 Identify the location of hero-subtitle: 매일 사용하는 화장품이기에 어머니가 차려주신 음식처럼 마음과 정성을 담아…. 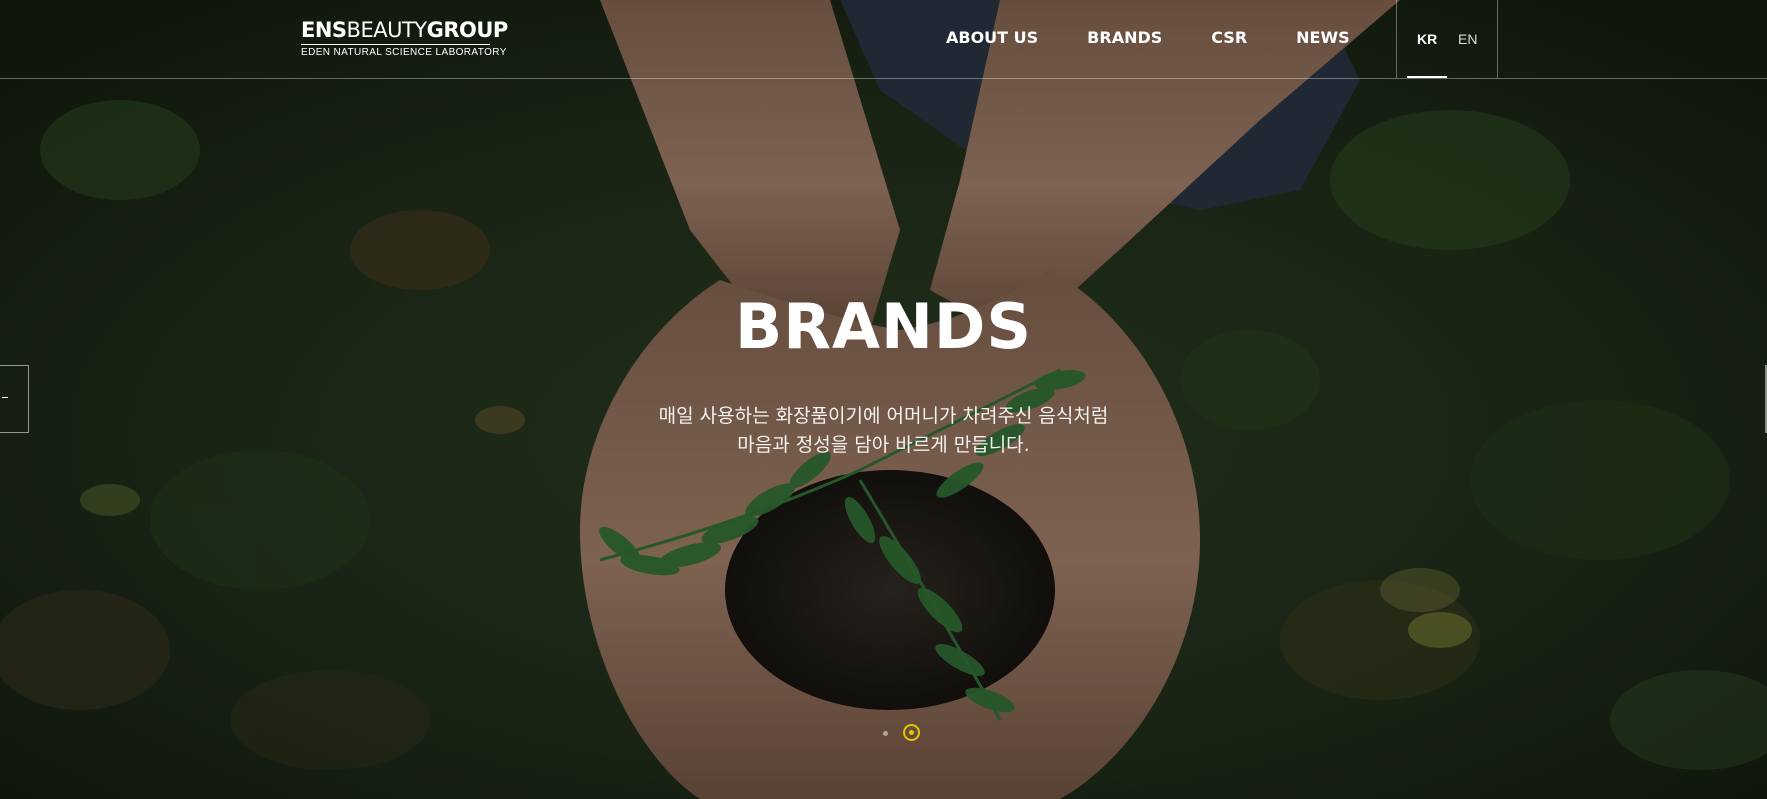
(883, 431).